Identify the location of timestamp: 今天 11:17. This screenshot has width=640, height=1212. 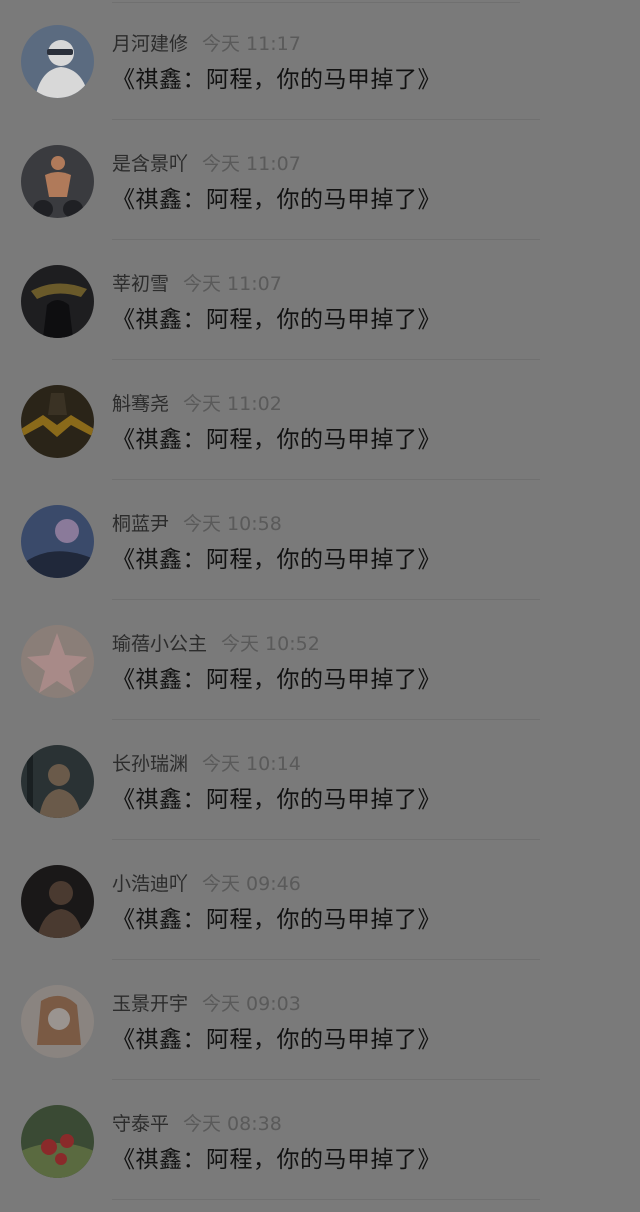
(251, 44).